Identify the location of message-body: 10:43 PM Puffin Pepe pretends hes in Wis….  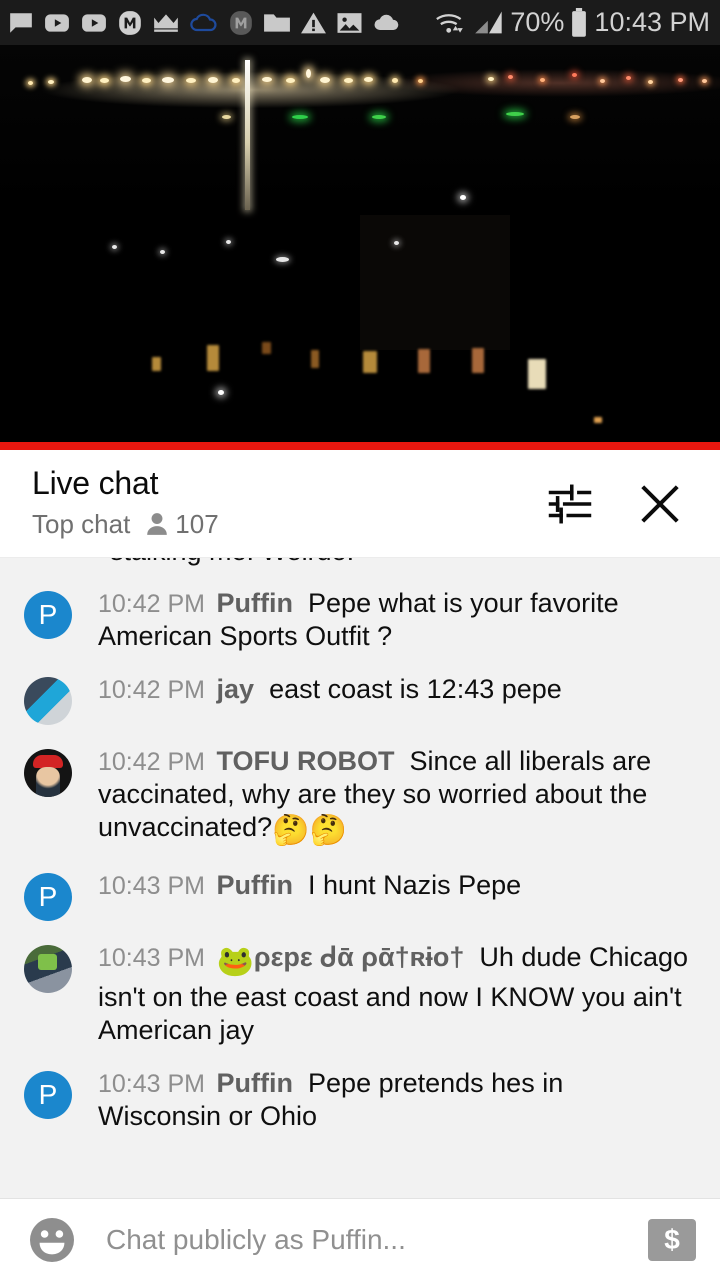
(401, 1100).